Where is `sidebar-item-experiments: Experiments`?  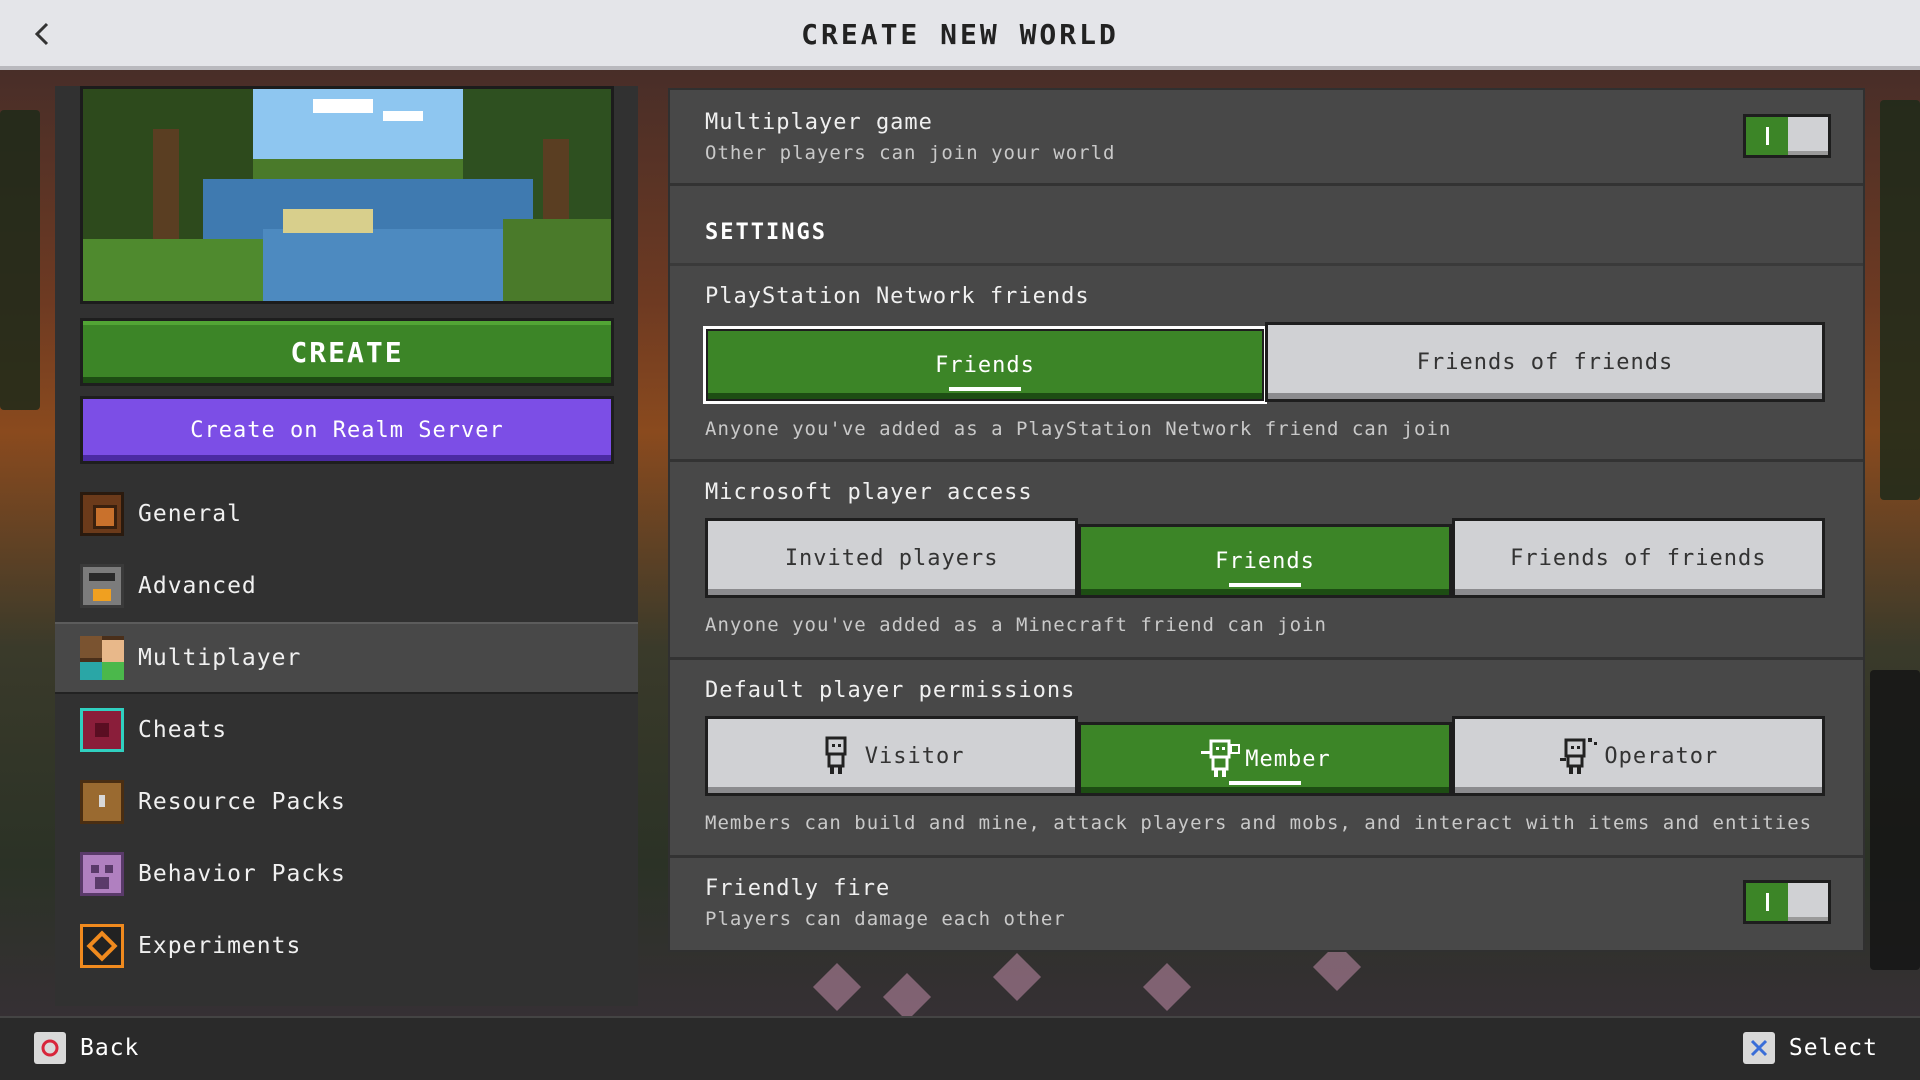 sidebar-item-experiments: Experiments is located at coordinates (346, 946).